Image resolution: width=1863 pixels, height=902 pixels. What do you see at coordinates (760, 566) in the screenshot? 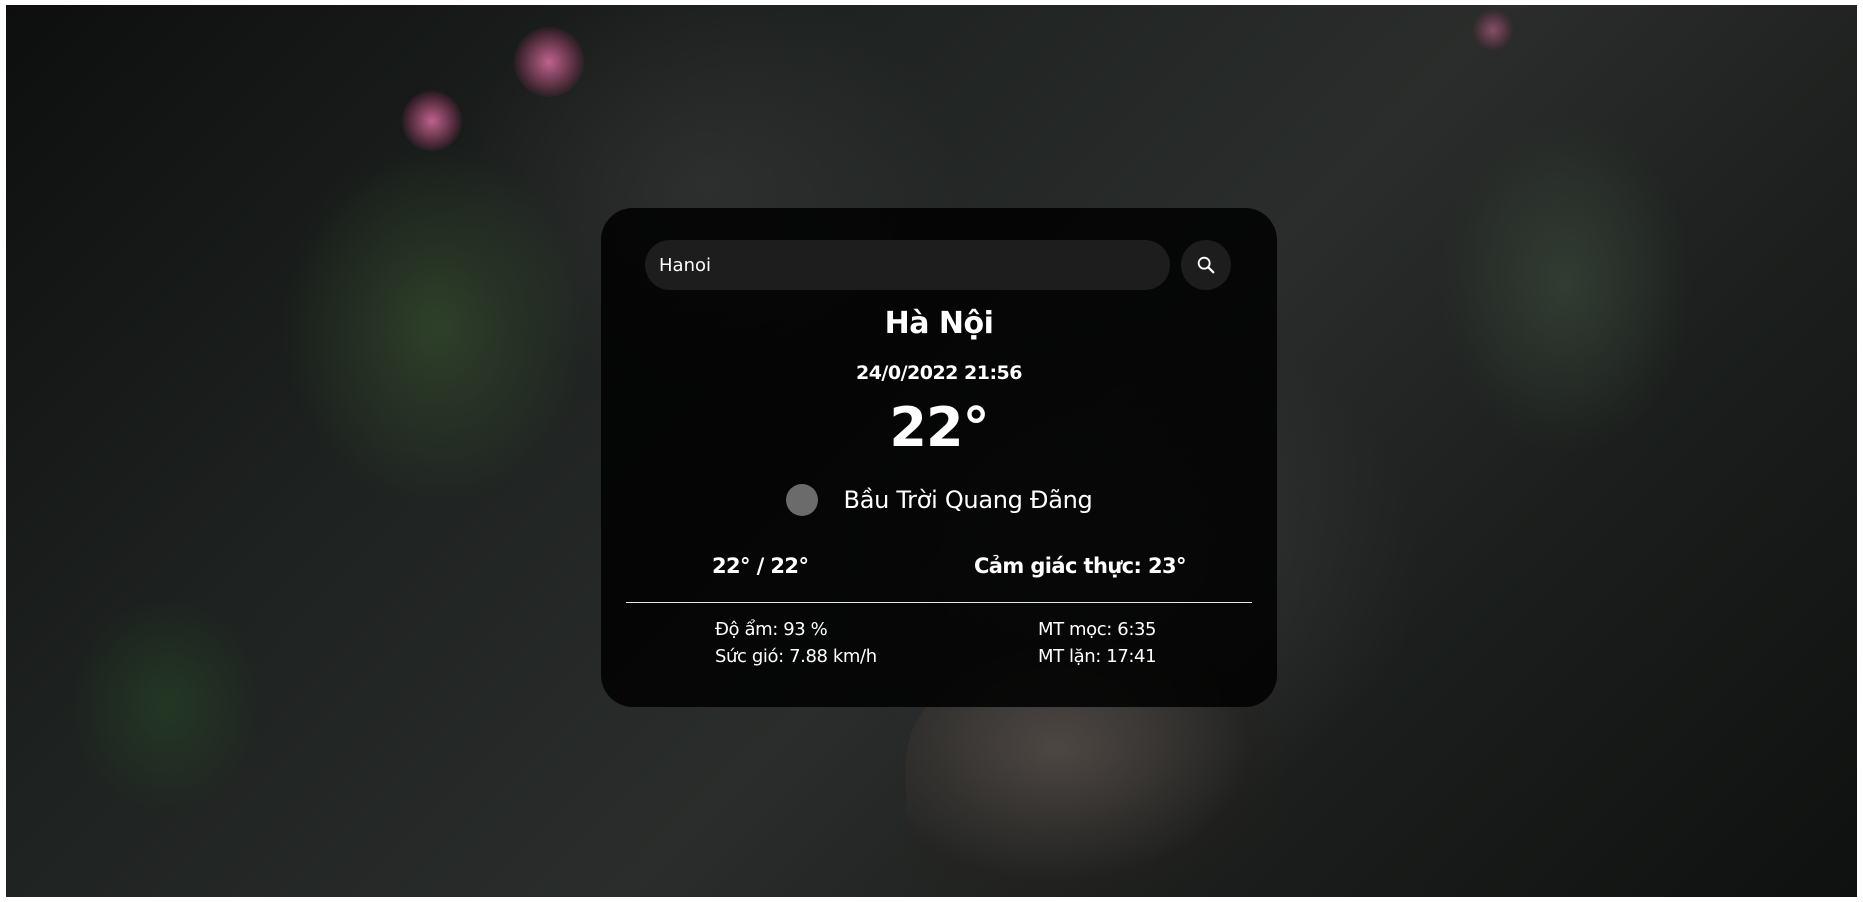
I see `temperature-range: 22° / 22°` at bounding box center [760, 566].